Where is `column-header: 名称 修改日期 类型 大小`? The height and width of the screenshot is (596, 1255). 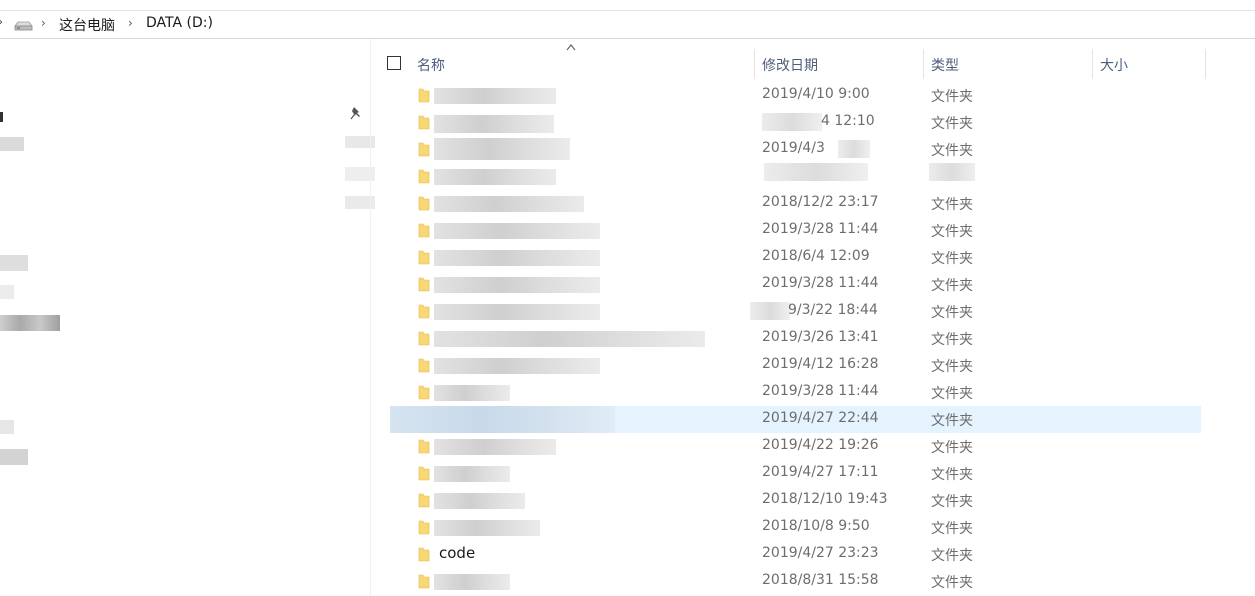 column-header: 名称 修改日期 类型 大小 is located at coordinates (813, 63).